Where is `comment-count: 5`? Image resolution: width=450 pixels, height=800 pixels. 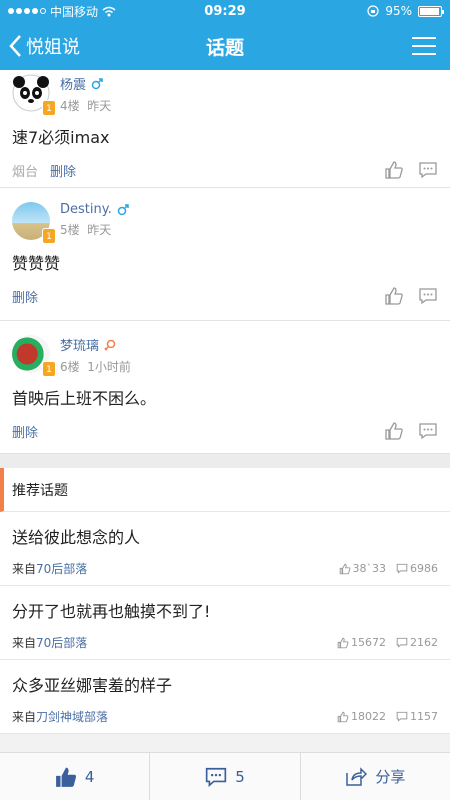
comment-count: 5 is located at coordinates (240, 776).